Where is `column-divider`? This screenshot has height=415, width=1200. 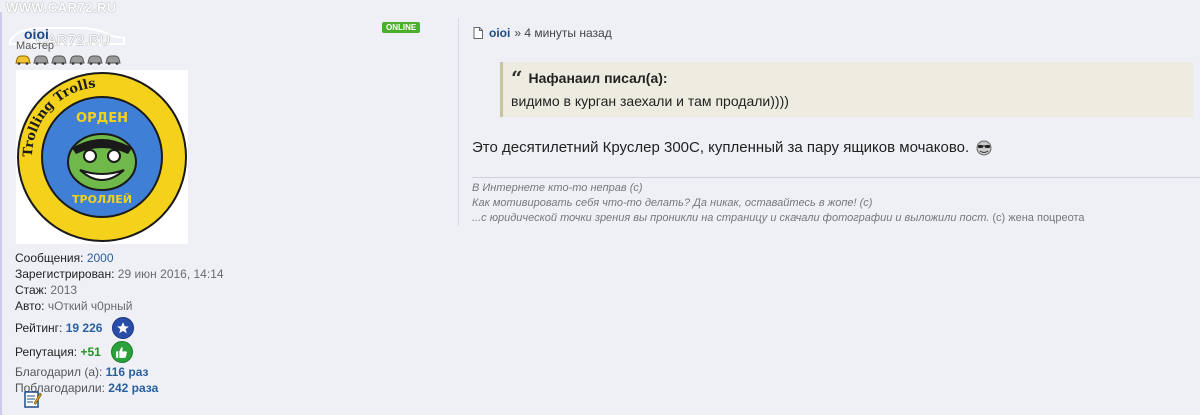
column-divider is located at coordinates (458, 122).